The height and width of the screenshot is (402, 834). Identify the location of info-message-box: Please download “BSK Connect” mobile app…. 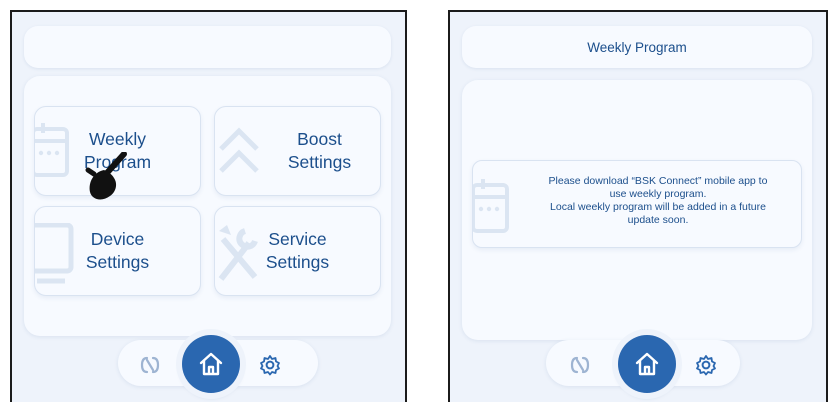
(637, 204).